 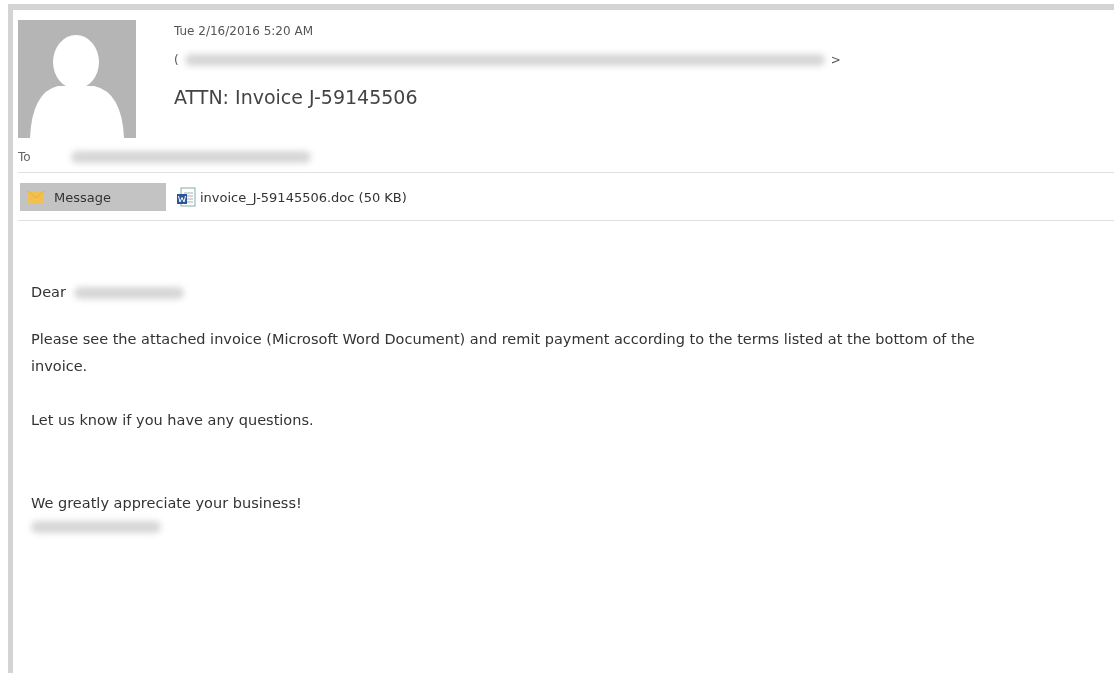 What do you see at coordinates (186, 197) in the screenshot?
I see `word-document-icon` at bounding box center [186, 197].